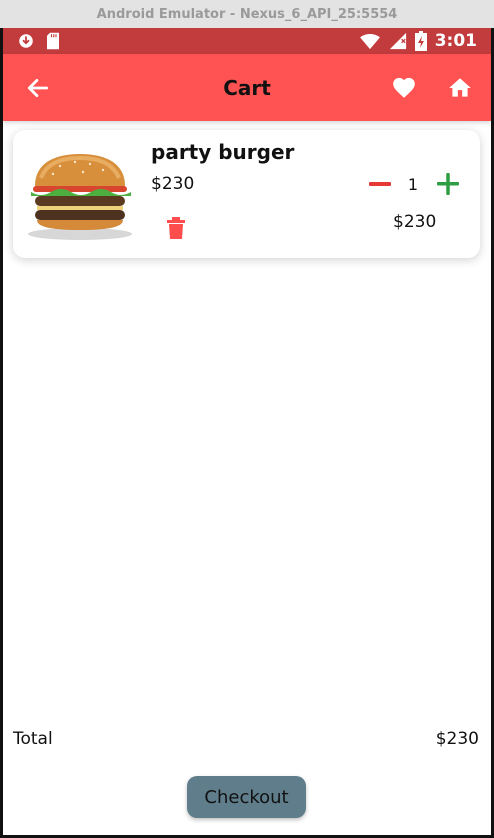 The image size is (494, 838). Describe the element at coordinates (380, 184) in the screenshot. I see `decrease-quantity-button` at that location.